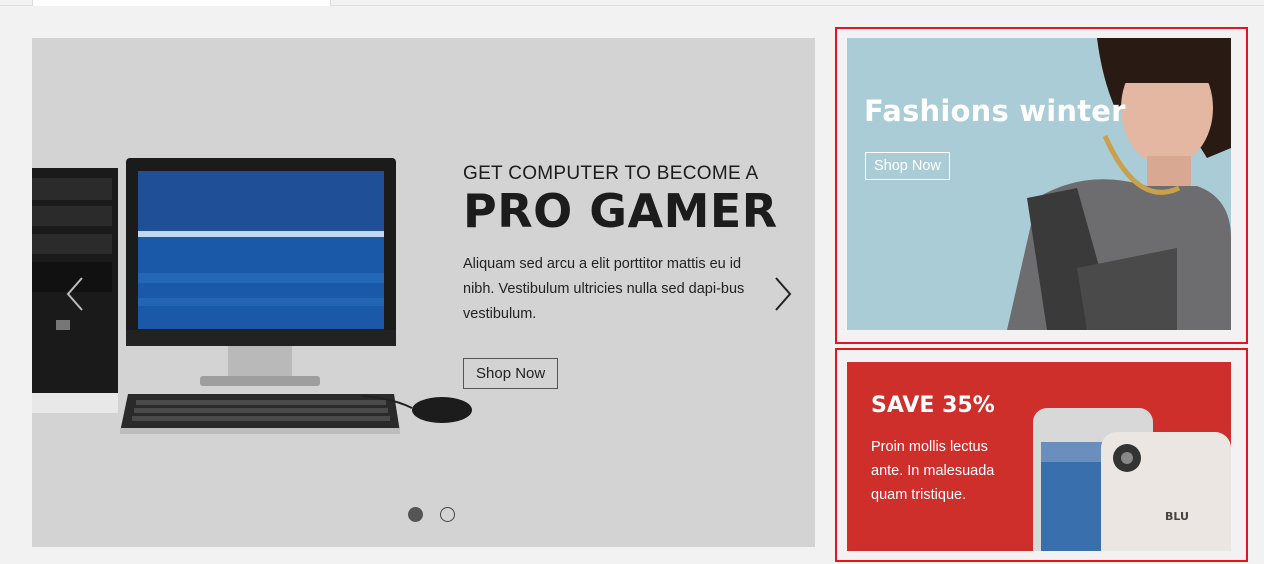 The height and width of the screenshot is (564, 1264). Describe the element at coordinates (181, 3) in the screenshot. I see `top-bar-tab` at that location.